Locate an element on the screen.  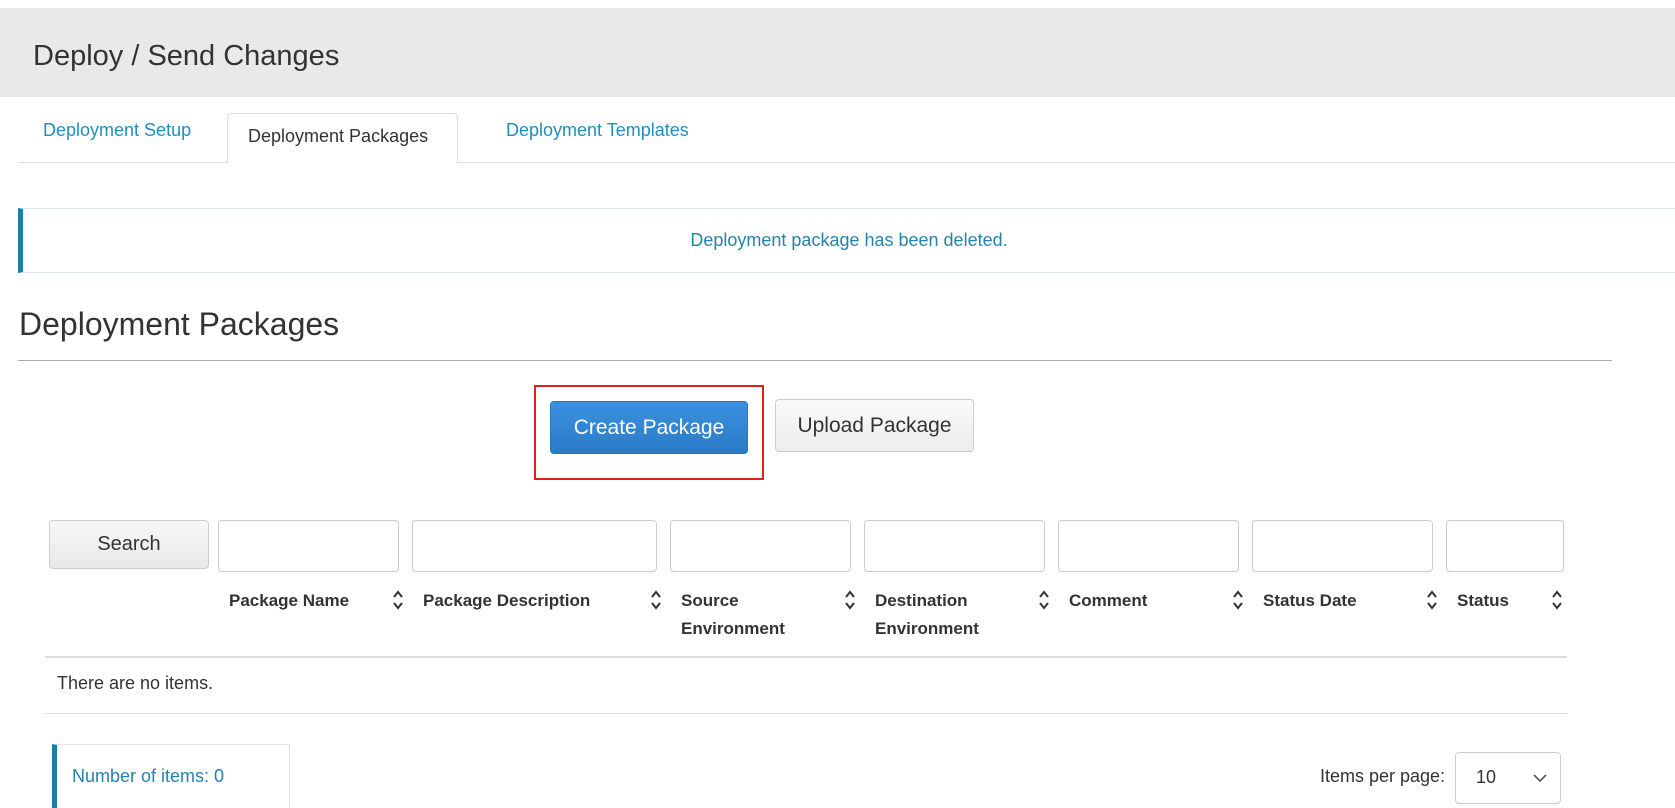
column-label: Package Description is located at coordinates (507, 600).